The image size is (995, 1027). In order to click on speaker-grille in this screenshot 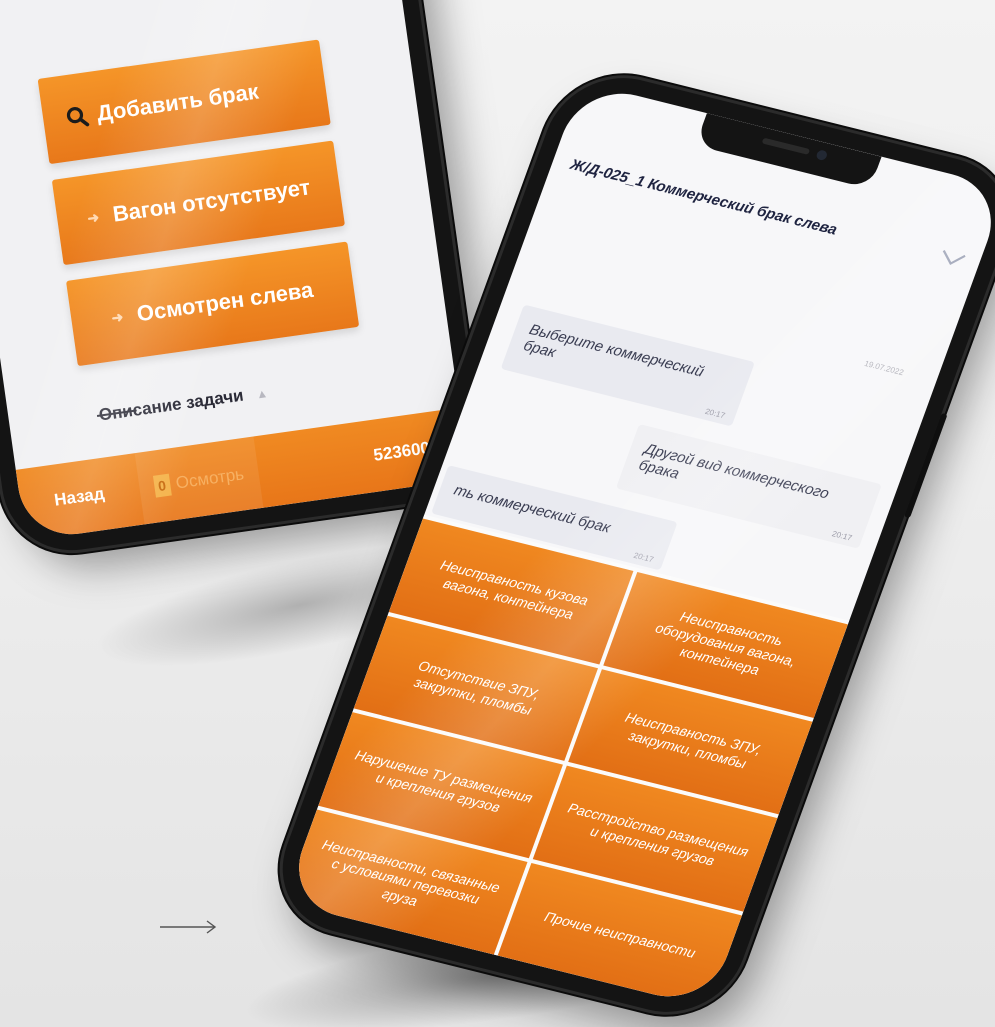, I will do `click(786, 146)`.